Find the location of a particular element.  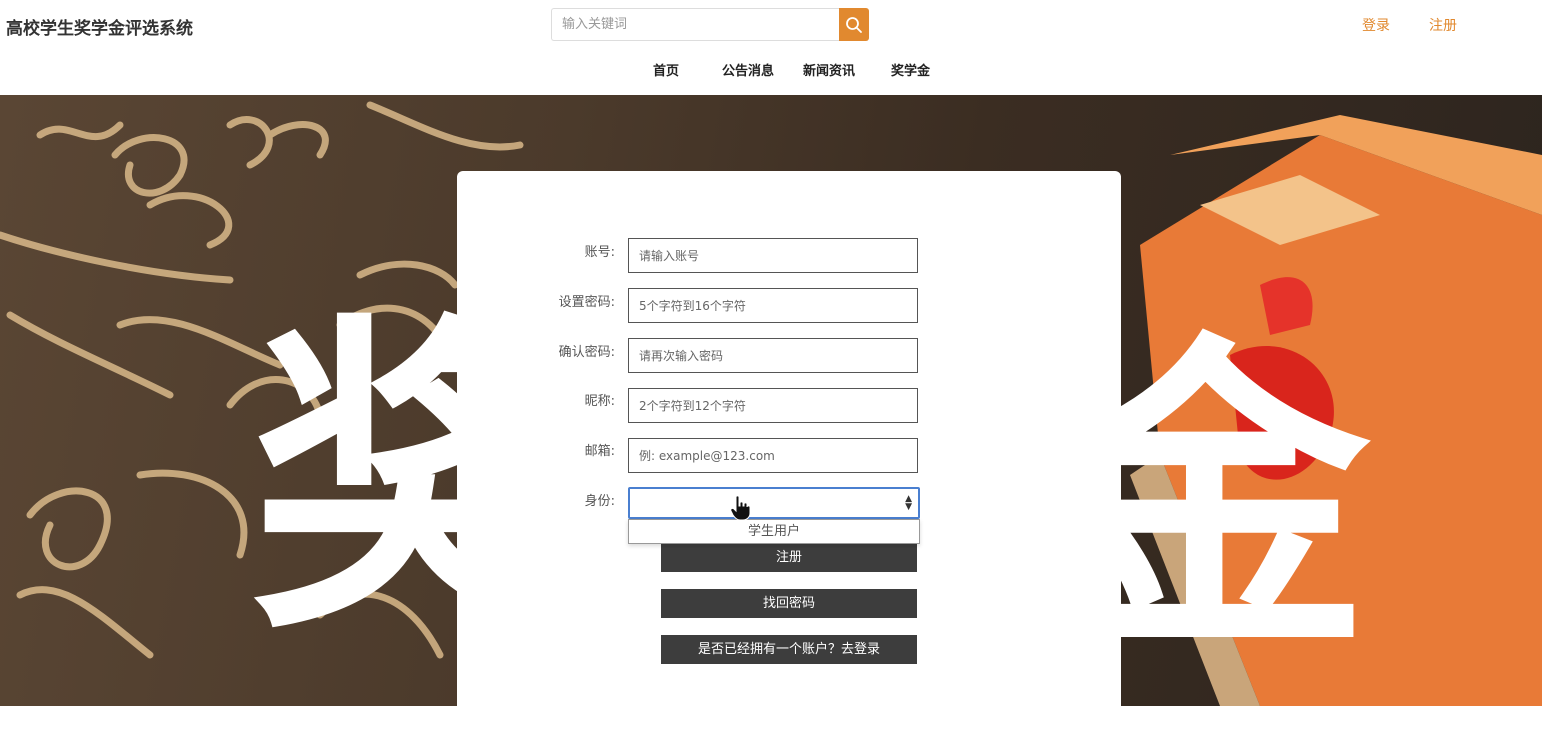

confirm-password-input is located at coordinates (773, 355).